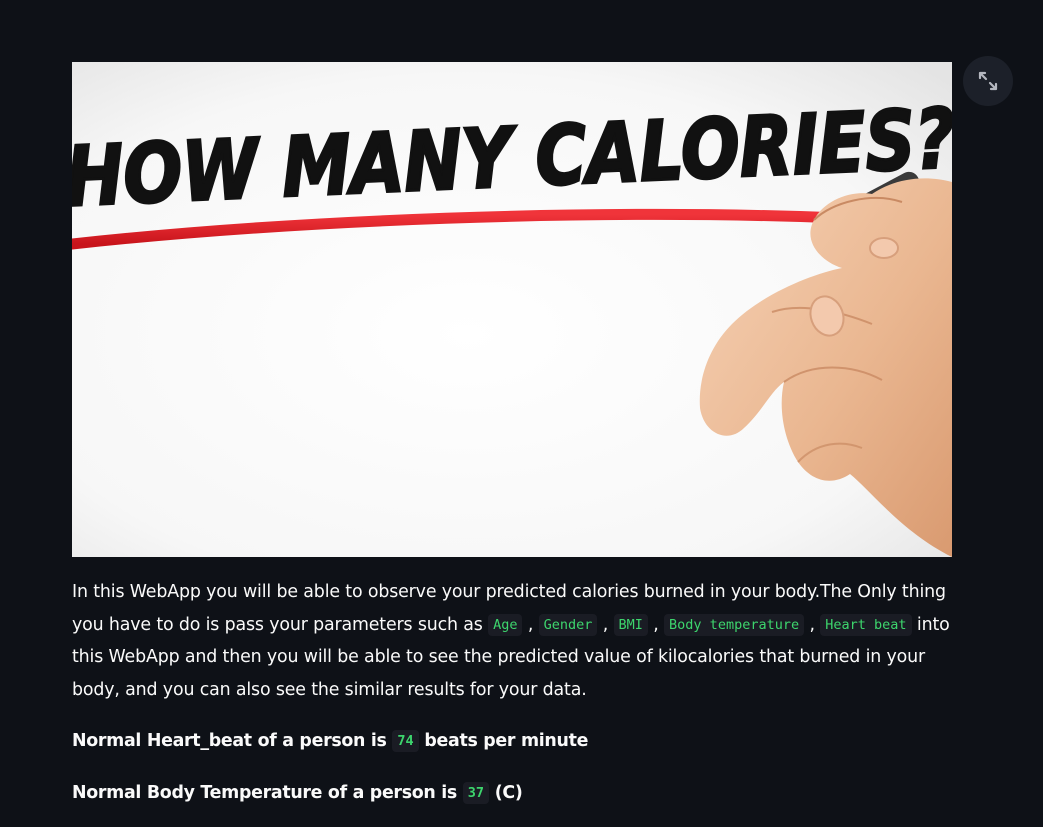  I want to click on heart-beat-unit: beats per minute, so click(503, 741).